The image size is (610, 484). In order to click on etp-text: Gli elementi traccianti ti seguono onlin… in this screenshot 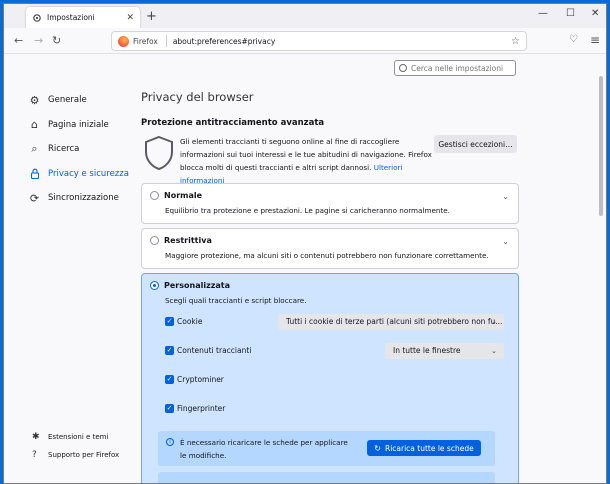, I will do `click(306, 160)`.